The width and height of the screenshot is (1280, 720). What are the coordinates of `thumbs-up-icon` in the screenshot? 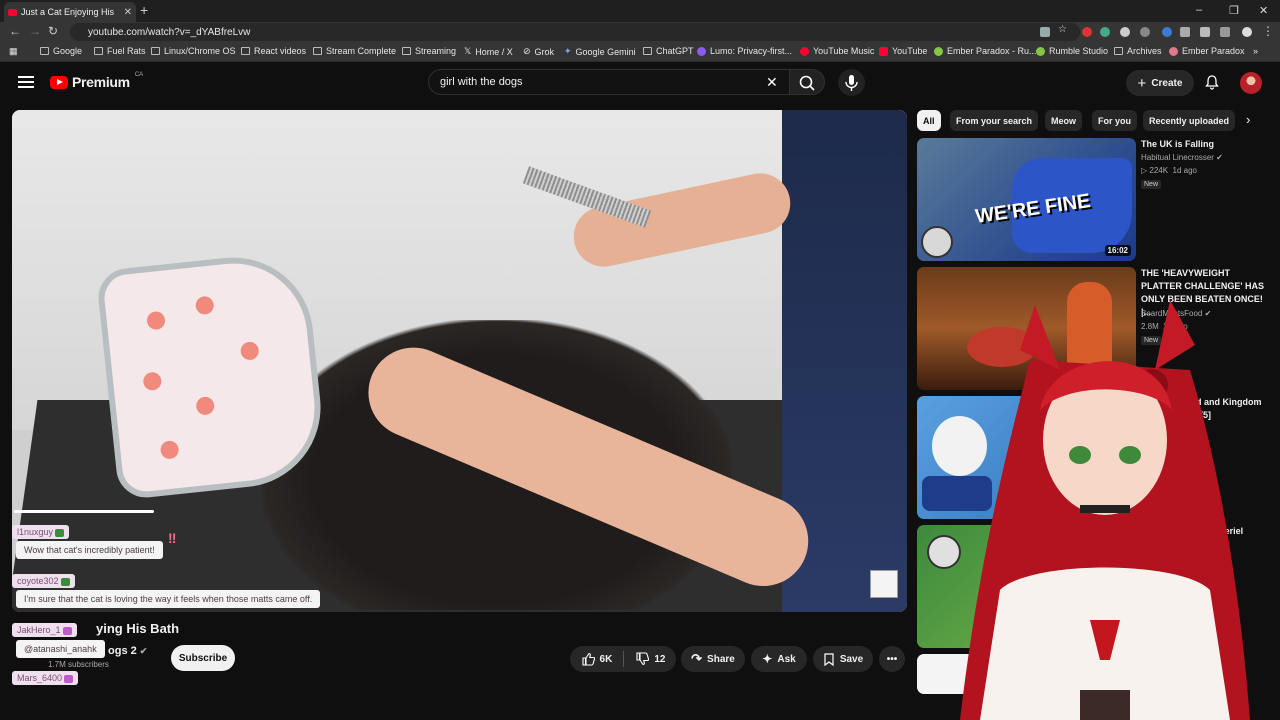 It's located at (588, 659).